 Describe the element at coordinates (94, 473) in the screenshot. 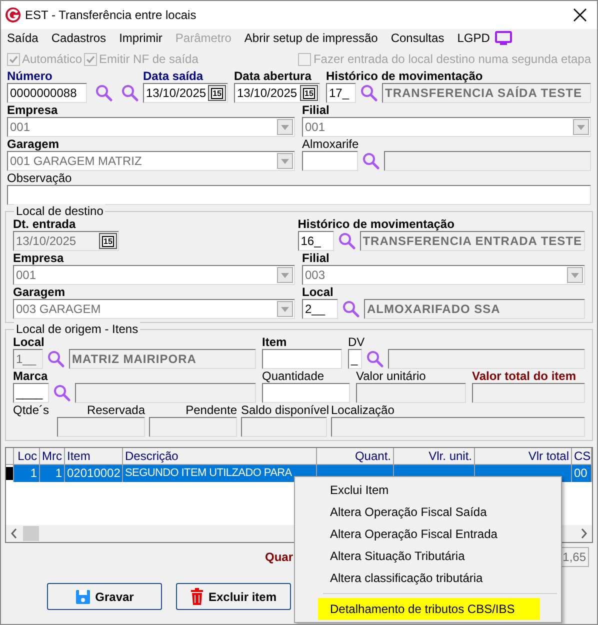

I see `table-cell: 02010002` at that location.